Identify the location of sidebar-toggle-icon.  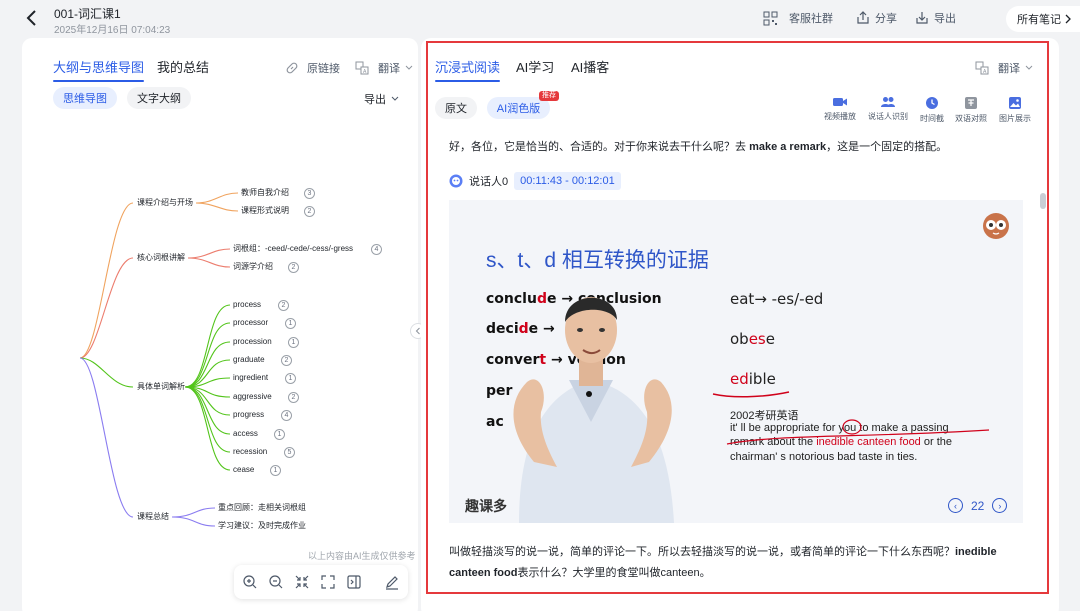
(354, 582).